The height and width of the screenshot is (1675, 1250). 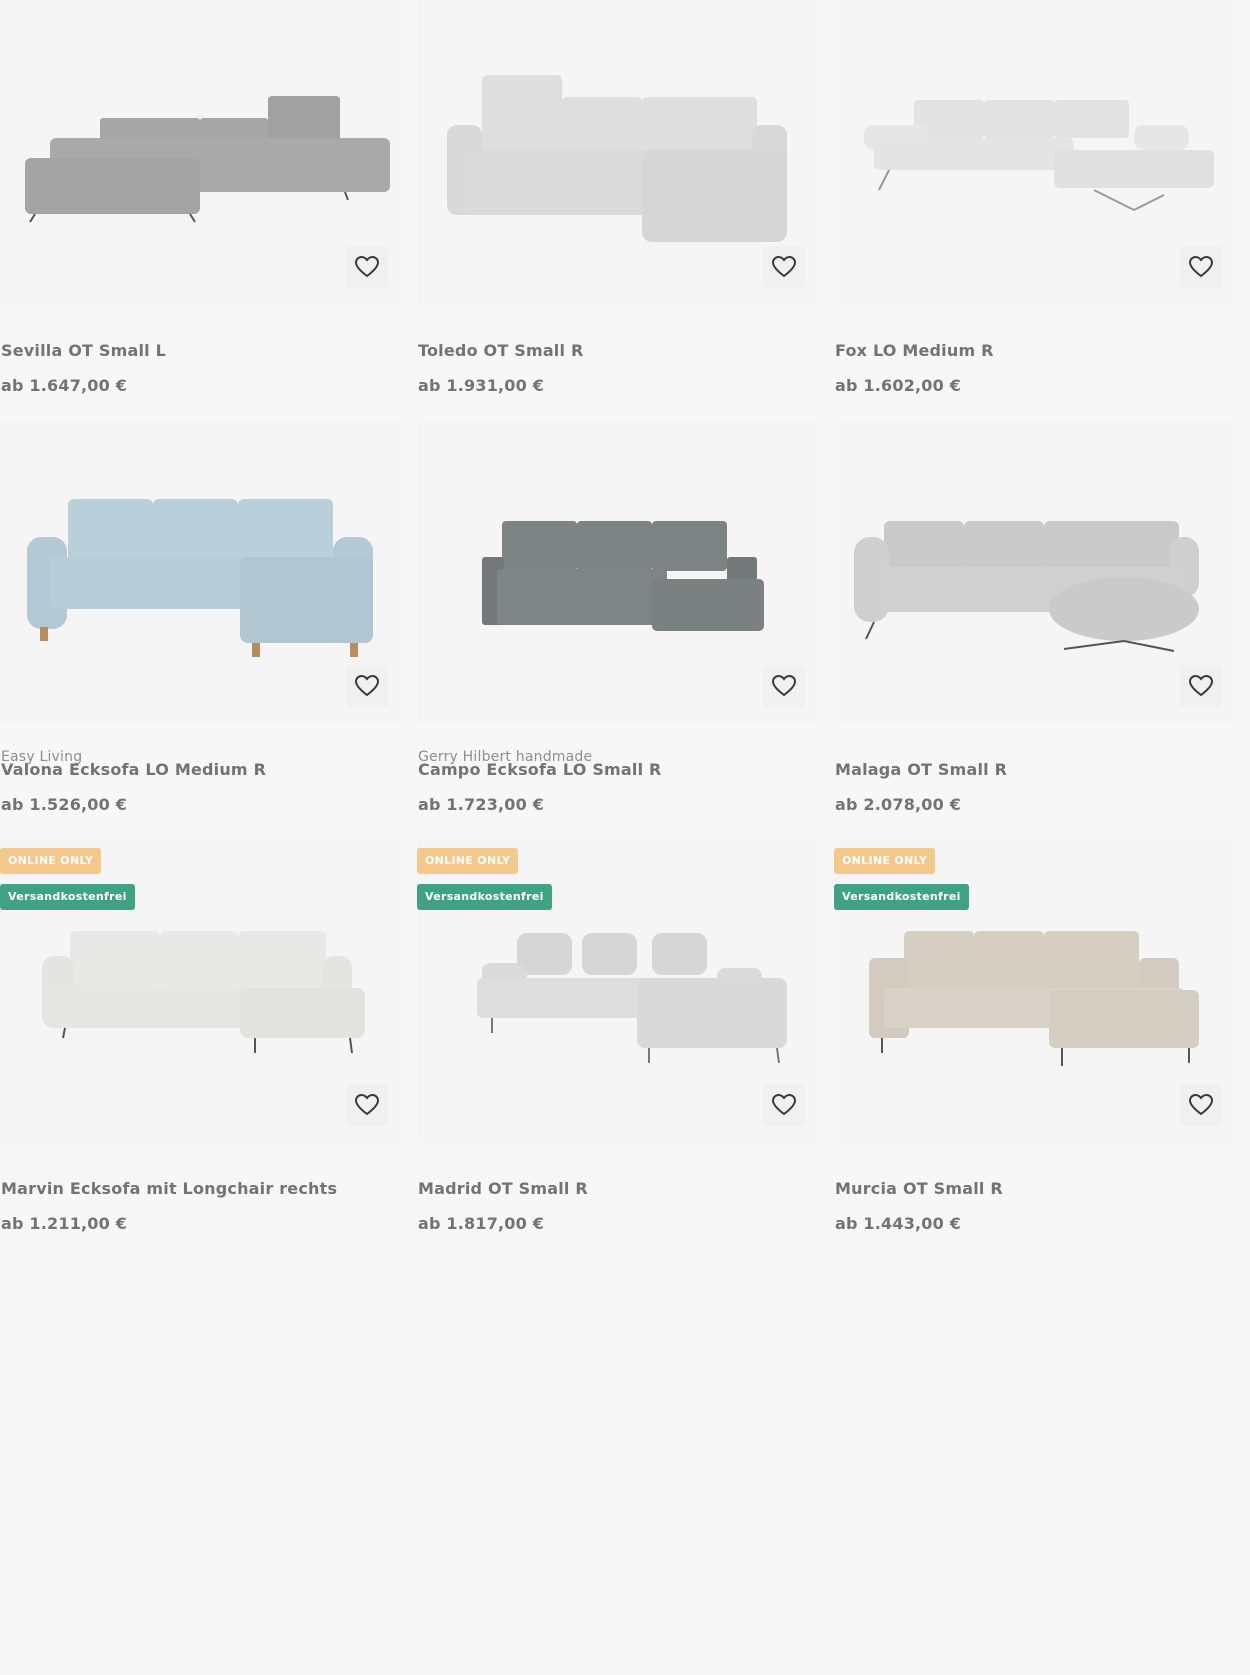 What do you see at coordinates (898, 385) in the screenshot?
I see `product-price: ab 1.602,00 €` at bounding box center [898, 385].